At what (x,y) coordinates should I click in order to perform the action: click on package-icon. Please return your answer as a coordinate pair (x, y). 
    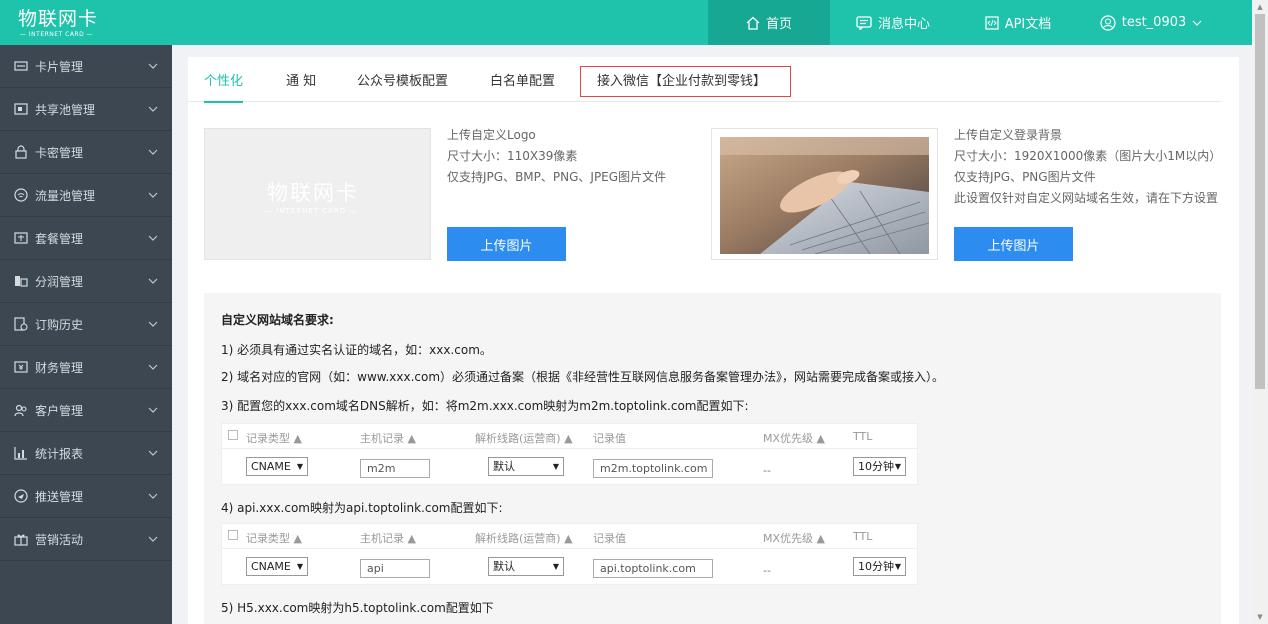
    Looking at the image, I should click on (21, 238).